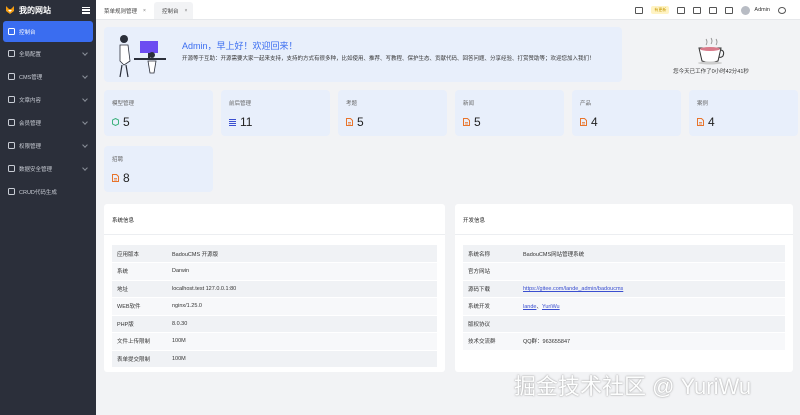  What do you see at coordinates (651, 306) in the screenshot?
I see `row-value: lande、YuriWu` at bounding box center [651, 306].